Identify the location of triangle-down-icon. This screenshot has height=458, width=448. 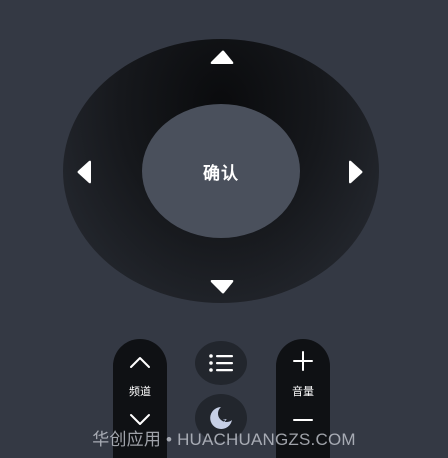
(222, 287).